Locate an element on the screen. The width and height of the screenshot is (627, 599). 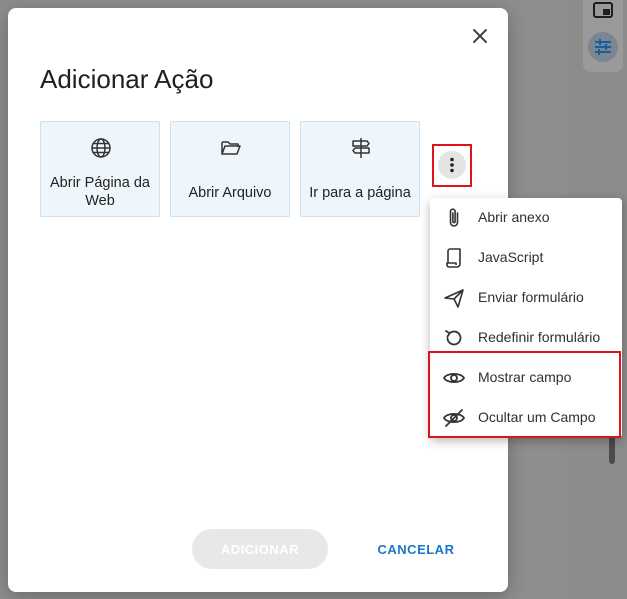
more-options-button is located at coordinates (452, 166).